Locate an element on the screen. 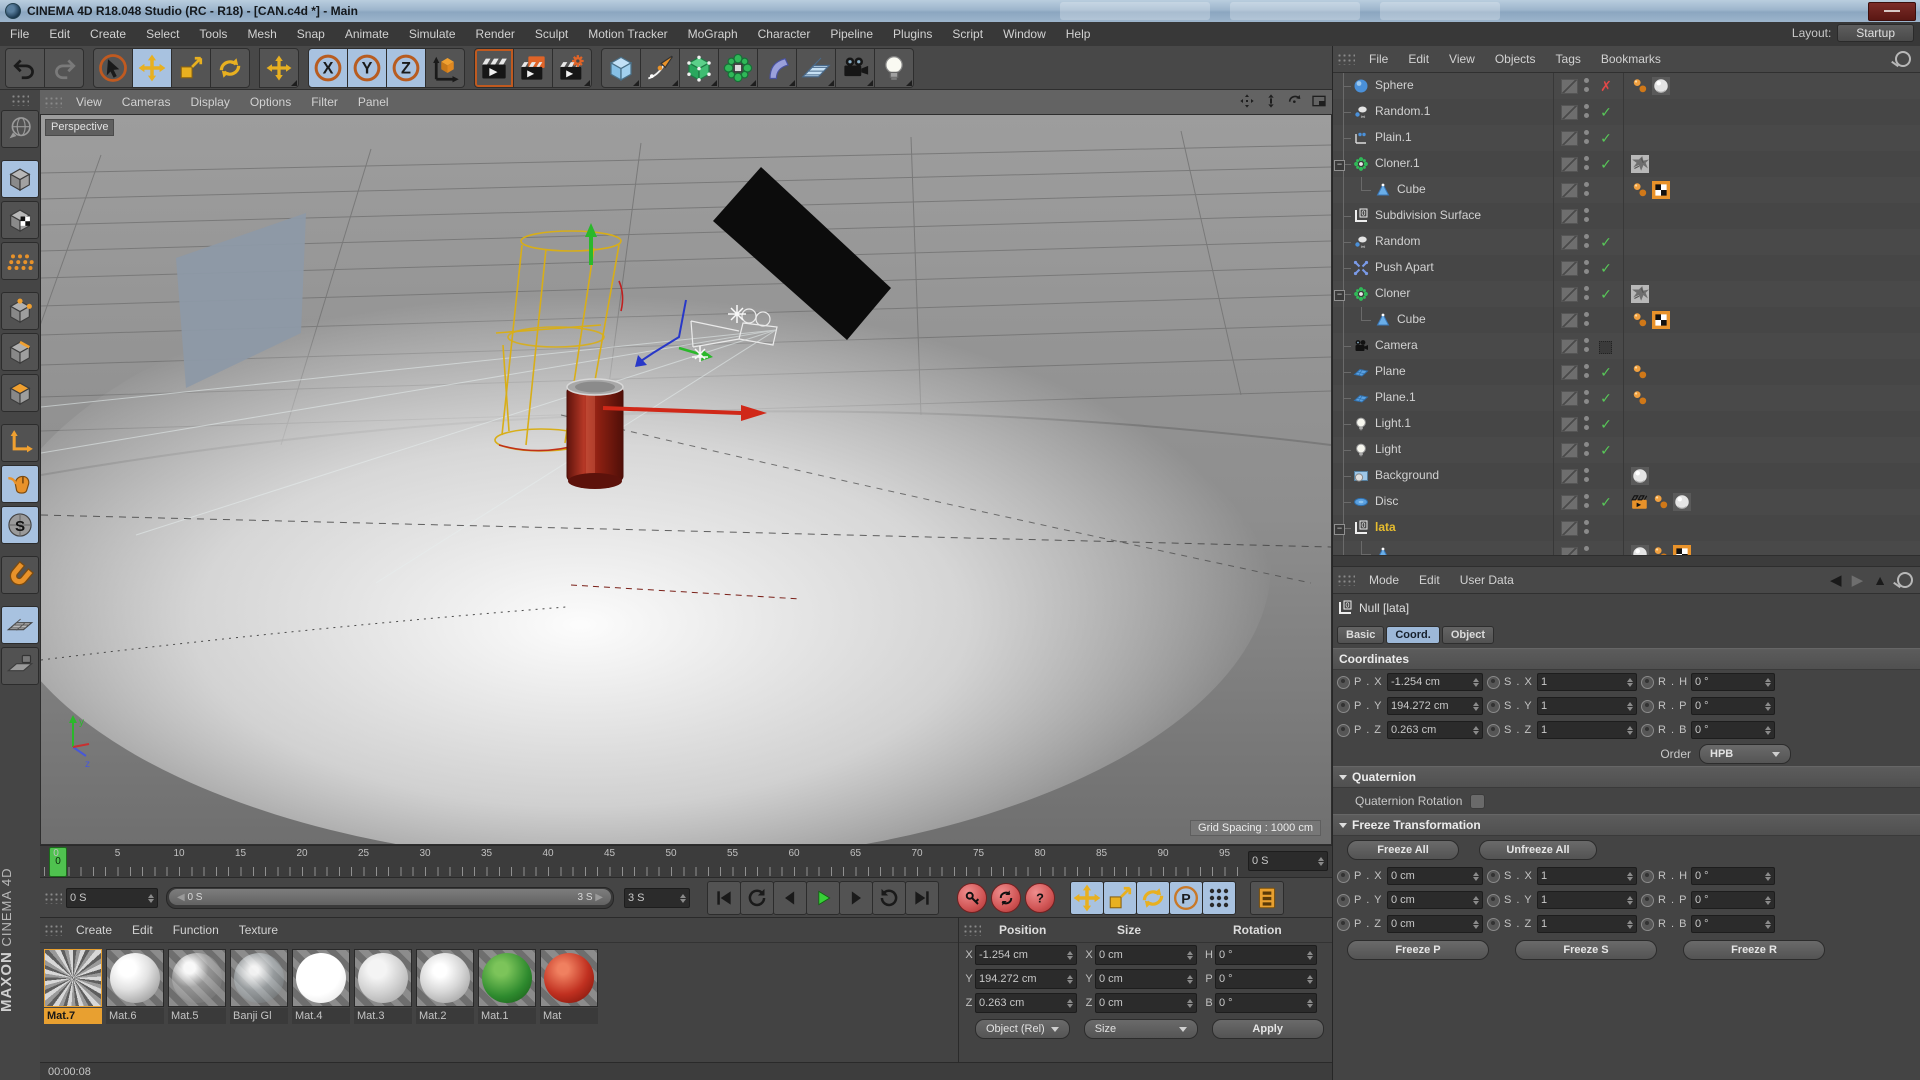  menu-script: Script is located at coordinates (967, 34).